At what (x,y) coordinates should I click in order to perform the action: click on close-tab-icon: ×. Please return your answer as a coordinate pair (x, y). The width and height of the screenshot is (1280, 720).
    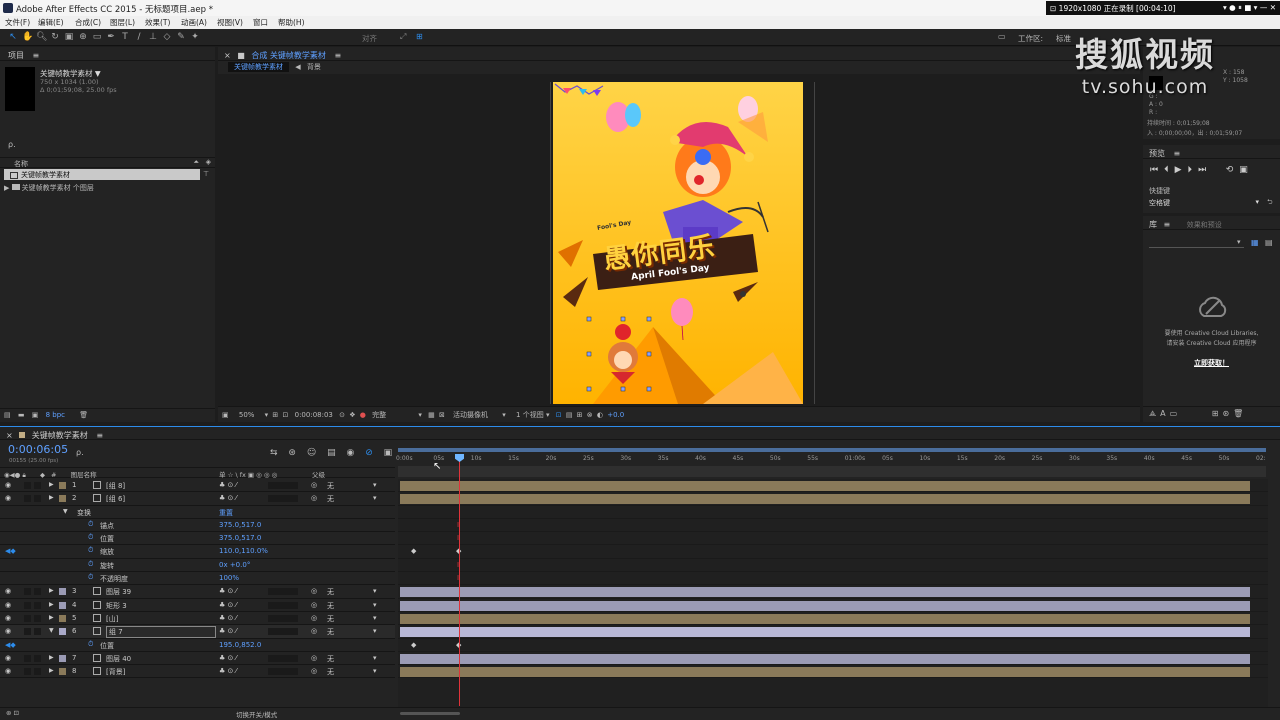
    Looking at the image, I should click on (227, 55).